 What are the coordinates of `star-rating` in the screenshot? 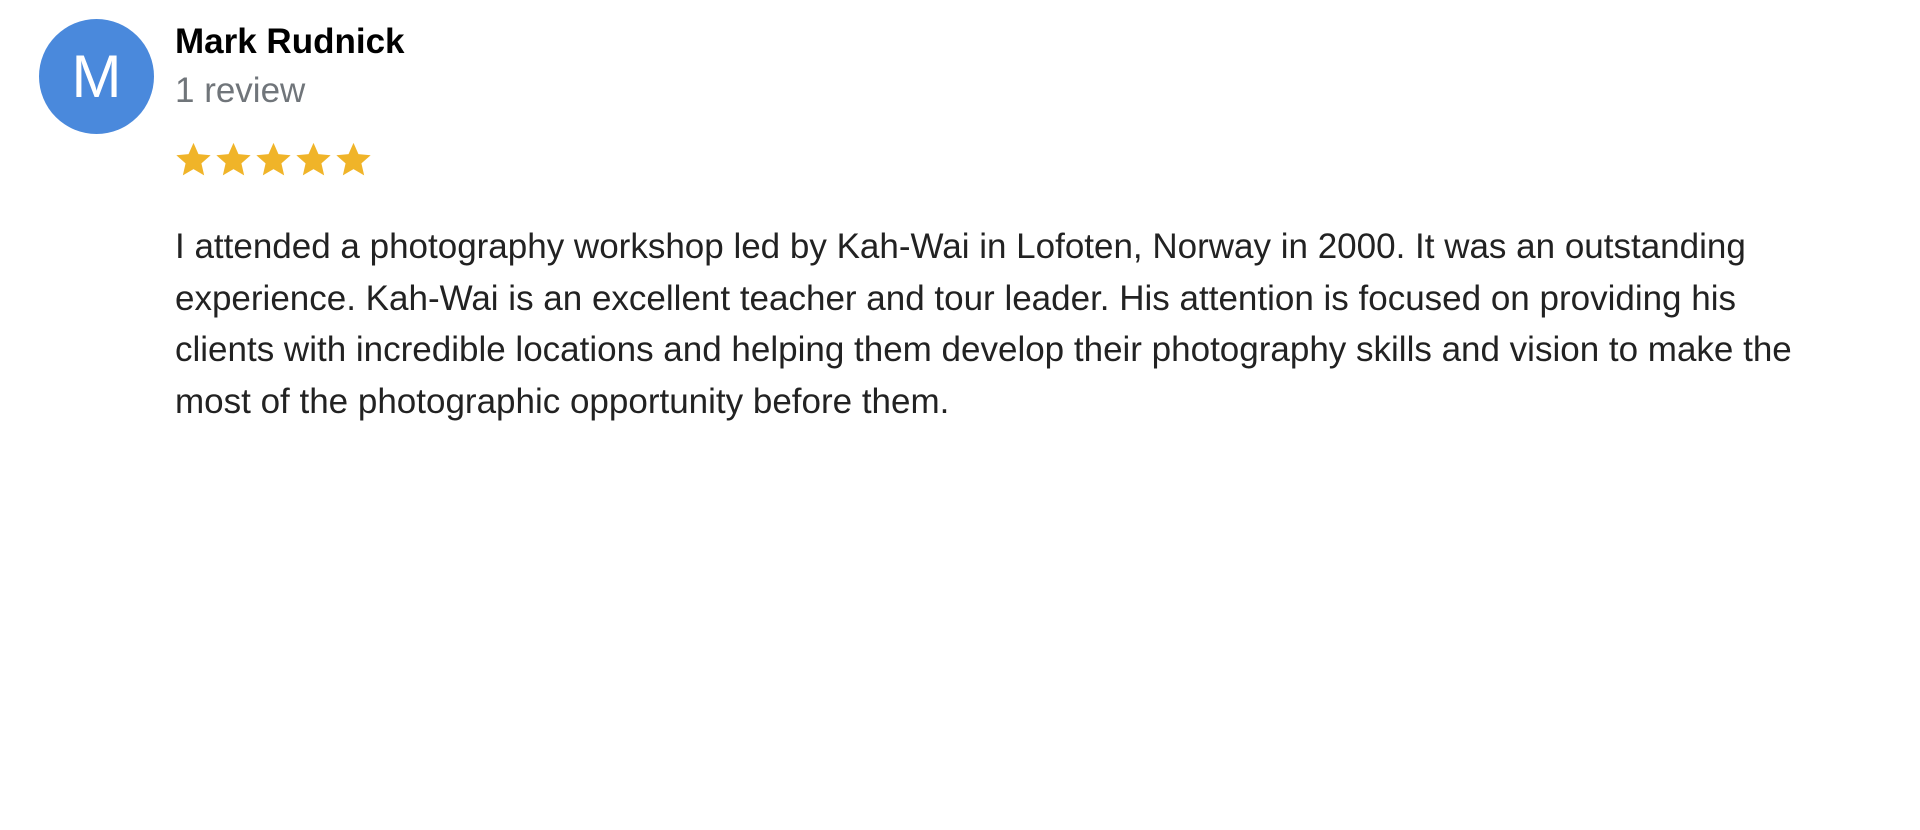 It's located at (273, 159).